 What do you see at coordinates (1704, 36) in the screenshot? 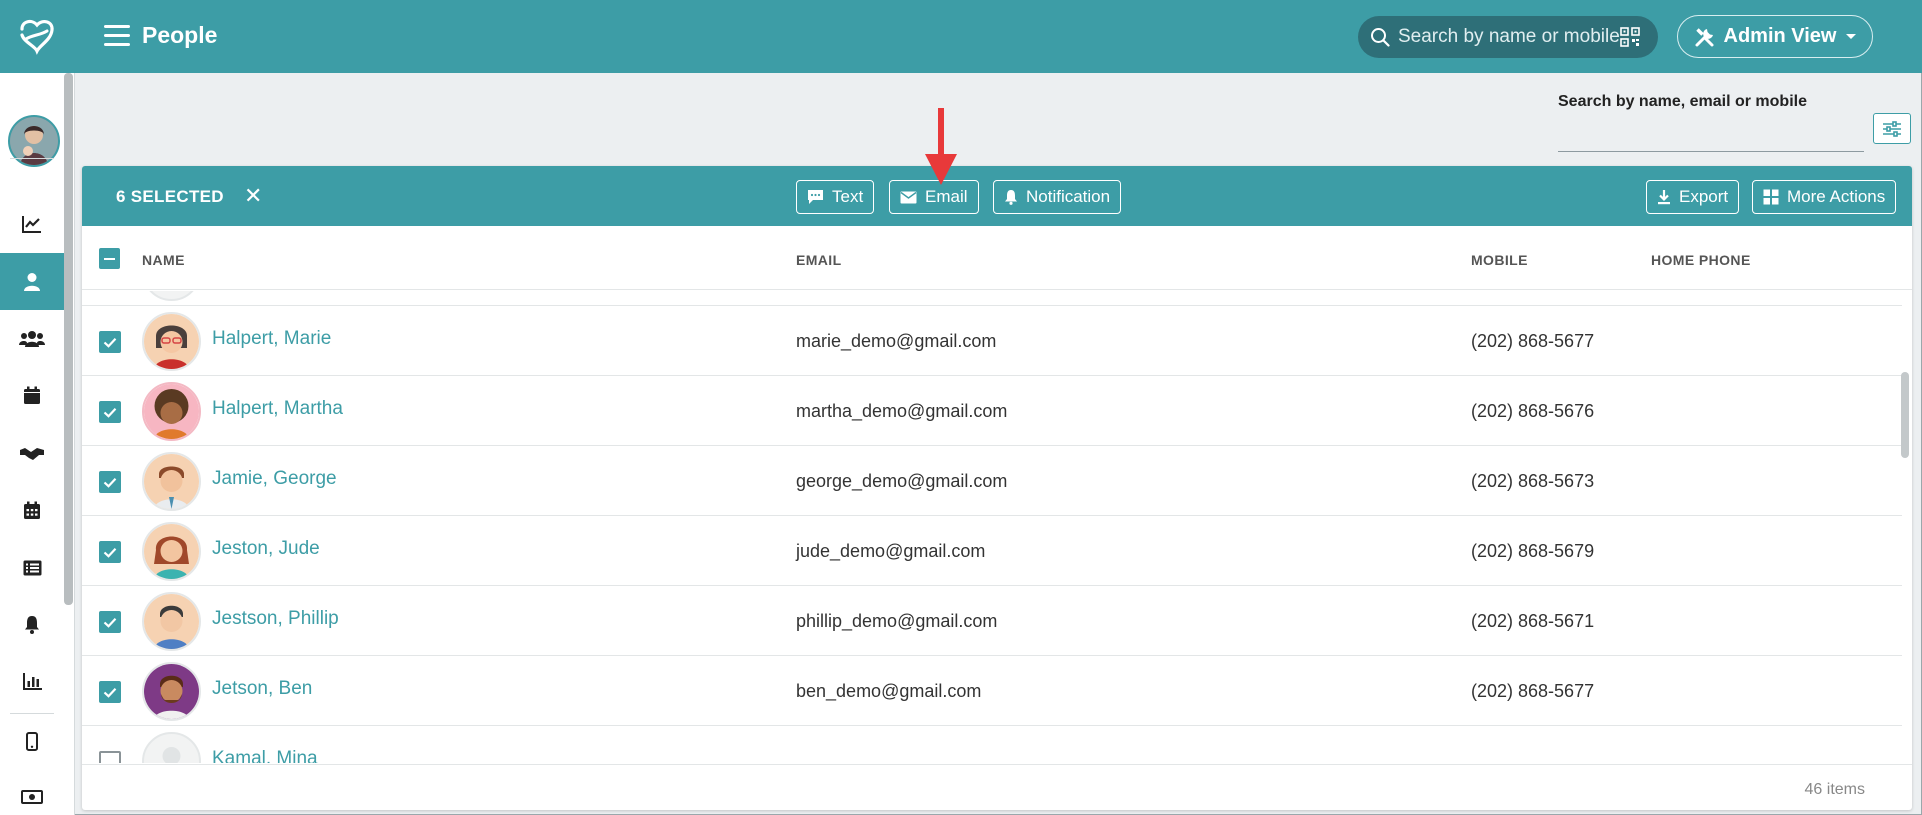
I see `tools-icon` at bounding box center [1704, 36].